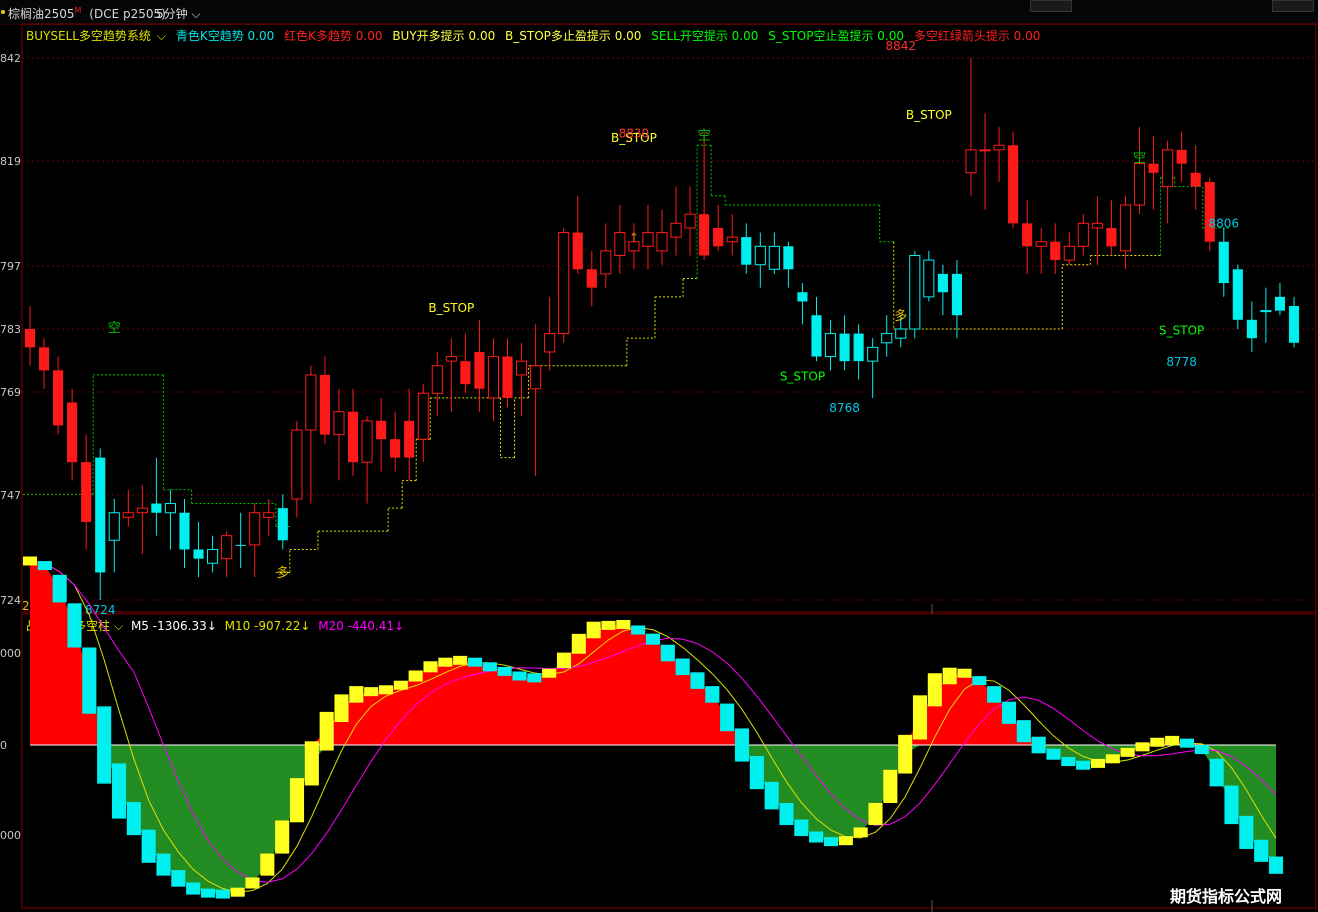 The height and width of the screenshot is (912, 1318). I want to click on high-price-label: 8842, so click(900, 46).